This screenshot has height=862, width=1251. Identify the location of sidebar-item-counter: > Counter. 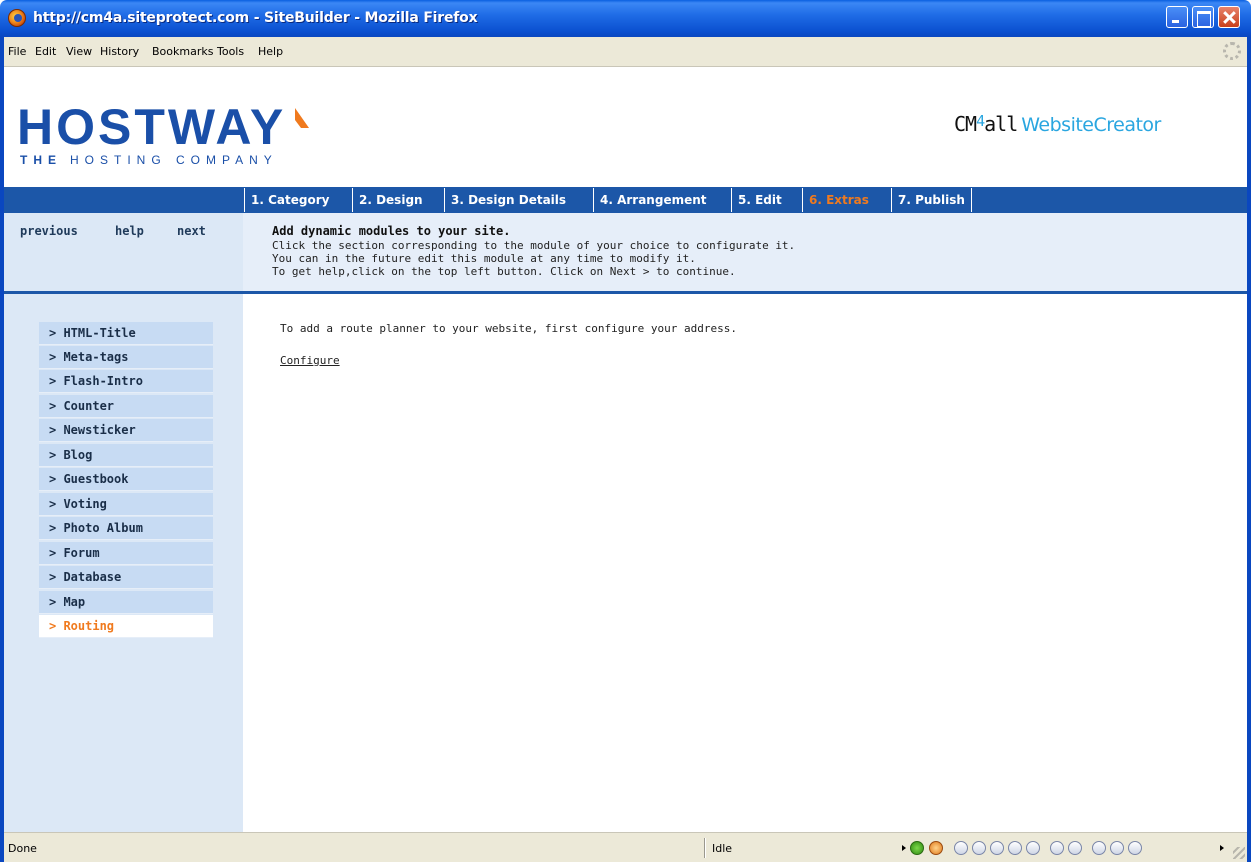
(126, 406).